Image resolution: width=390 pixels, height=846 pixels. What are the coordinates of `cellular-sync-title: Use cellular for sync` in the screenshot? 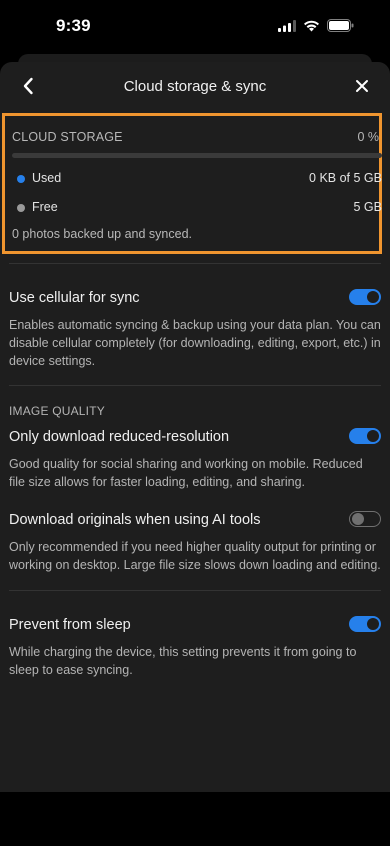 It's located at (74, 298).